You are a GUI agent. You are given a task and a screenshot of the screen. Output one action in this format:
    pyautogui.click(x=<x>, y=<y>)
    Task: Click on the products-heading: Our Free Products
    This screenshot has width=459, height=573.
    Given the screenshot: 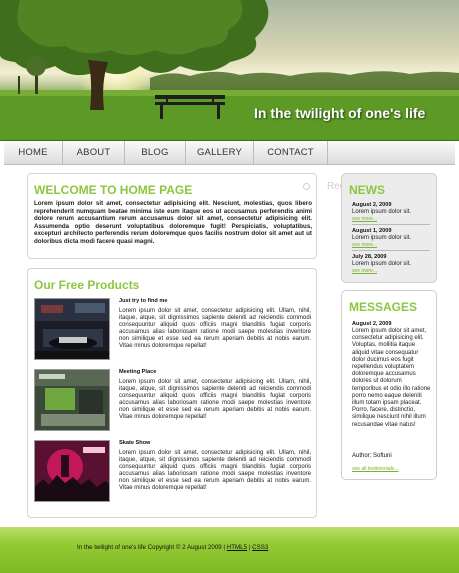 What is the action you would take?
    pyautogui.click(x=87, y=285)
    